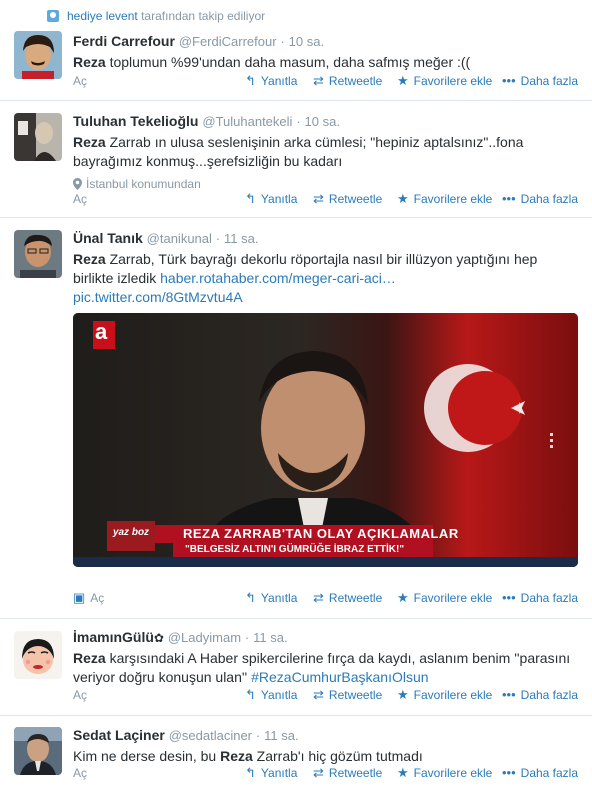 The width and height of the screenshot is (592, 797). Describe the element at coordinates (143, 184) in the screenshot. I see `tweet-location-label: İstanbul konumundan` at that location.